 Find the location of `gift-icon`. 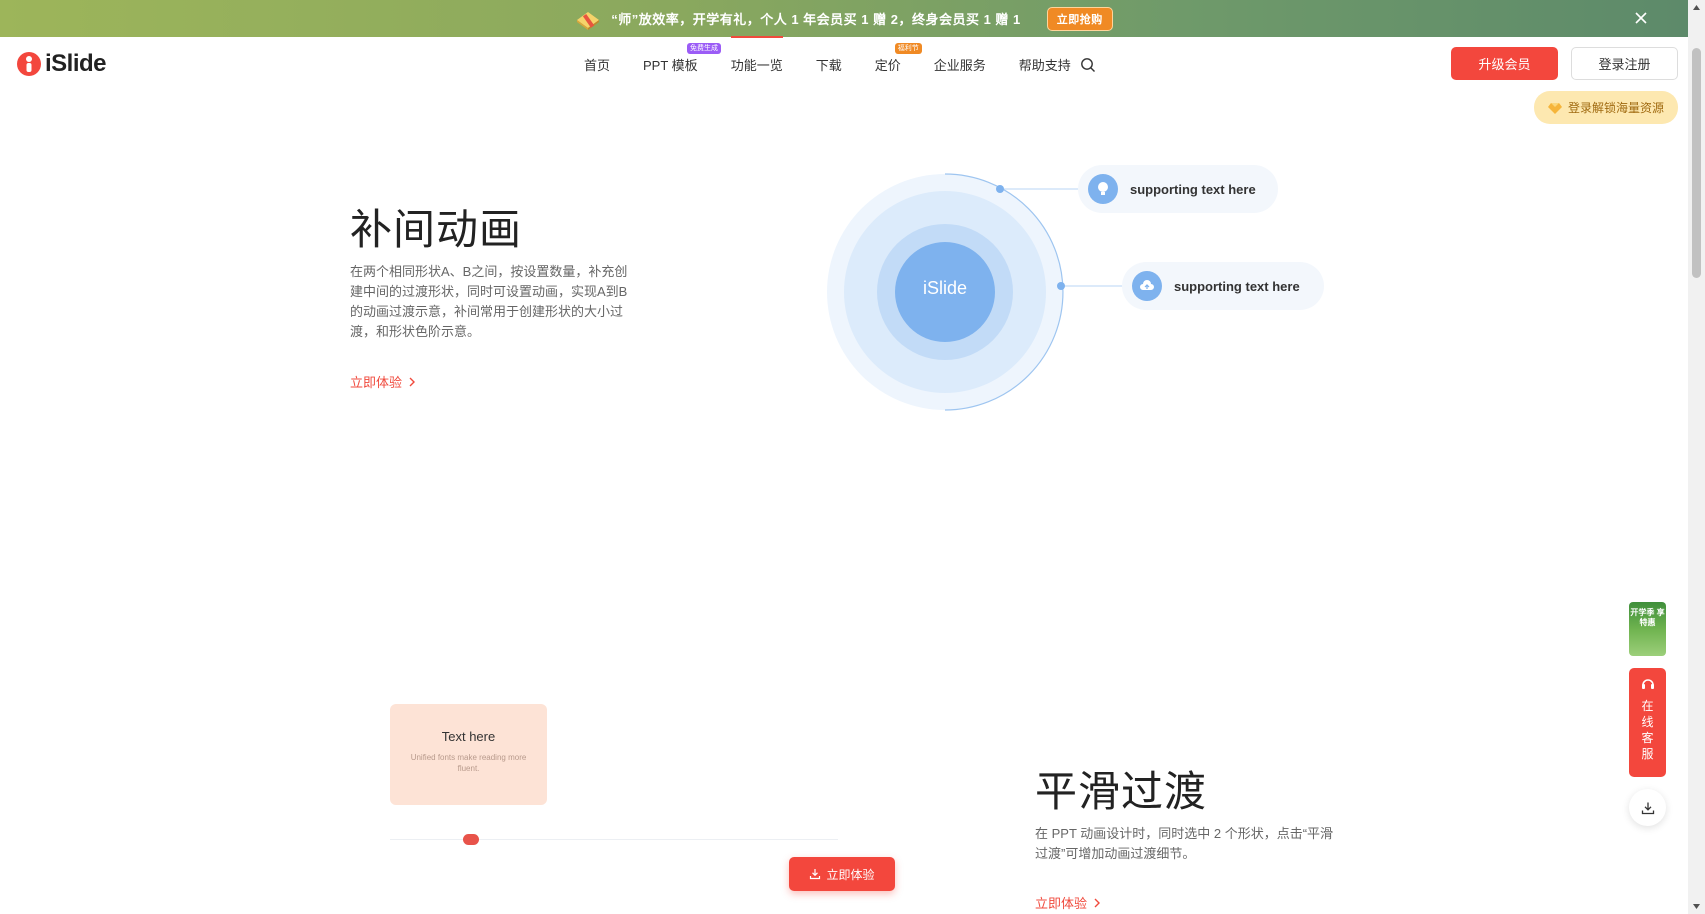

gift-icon is located at coordinates (588, 20).